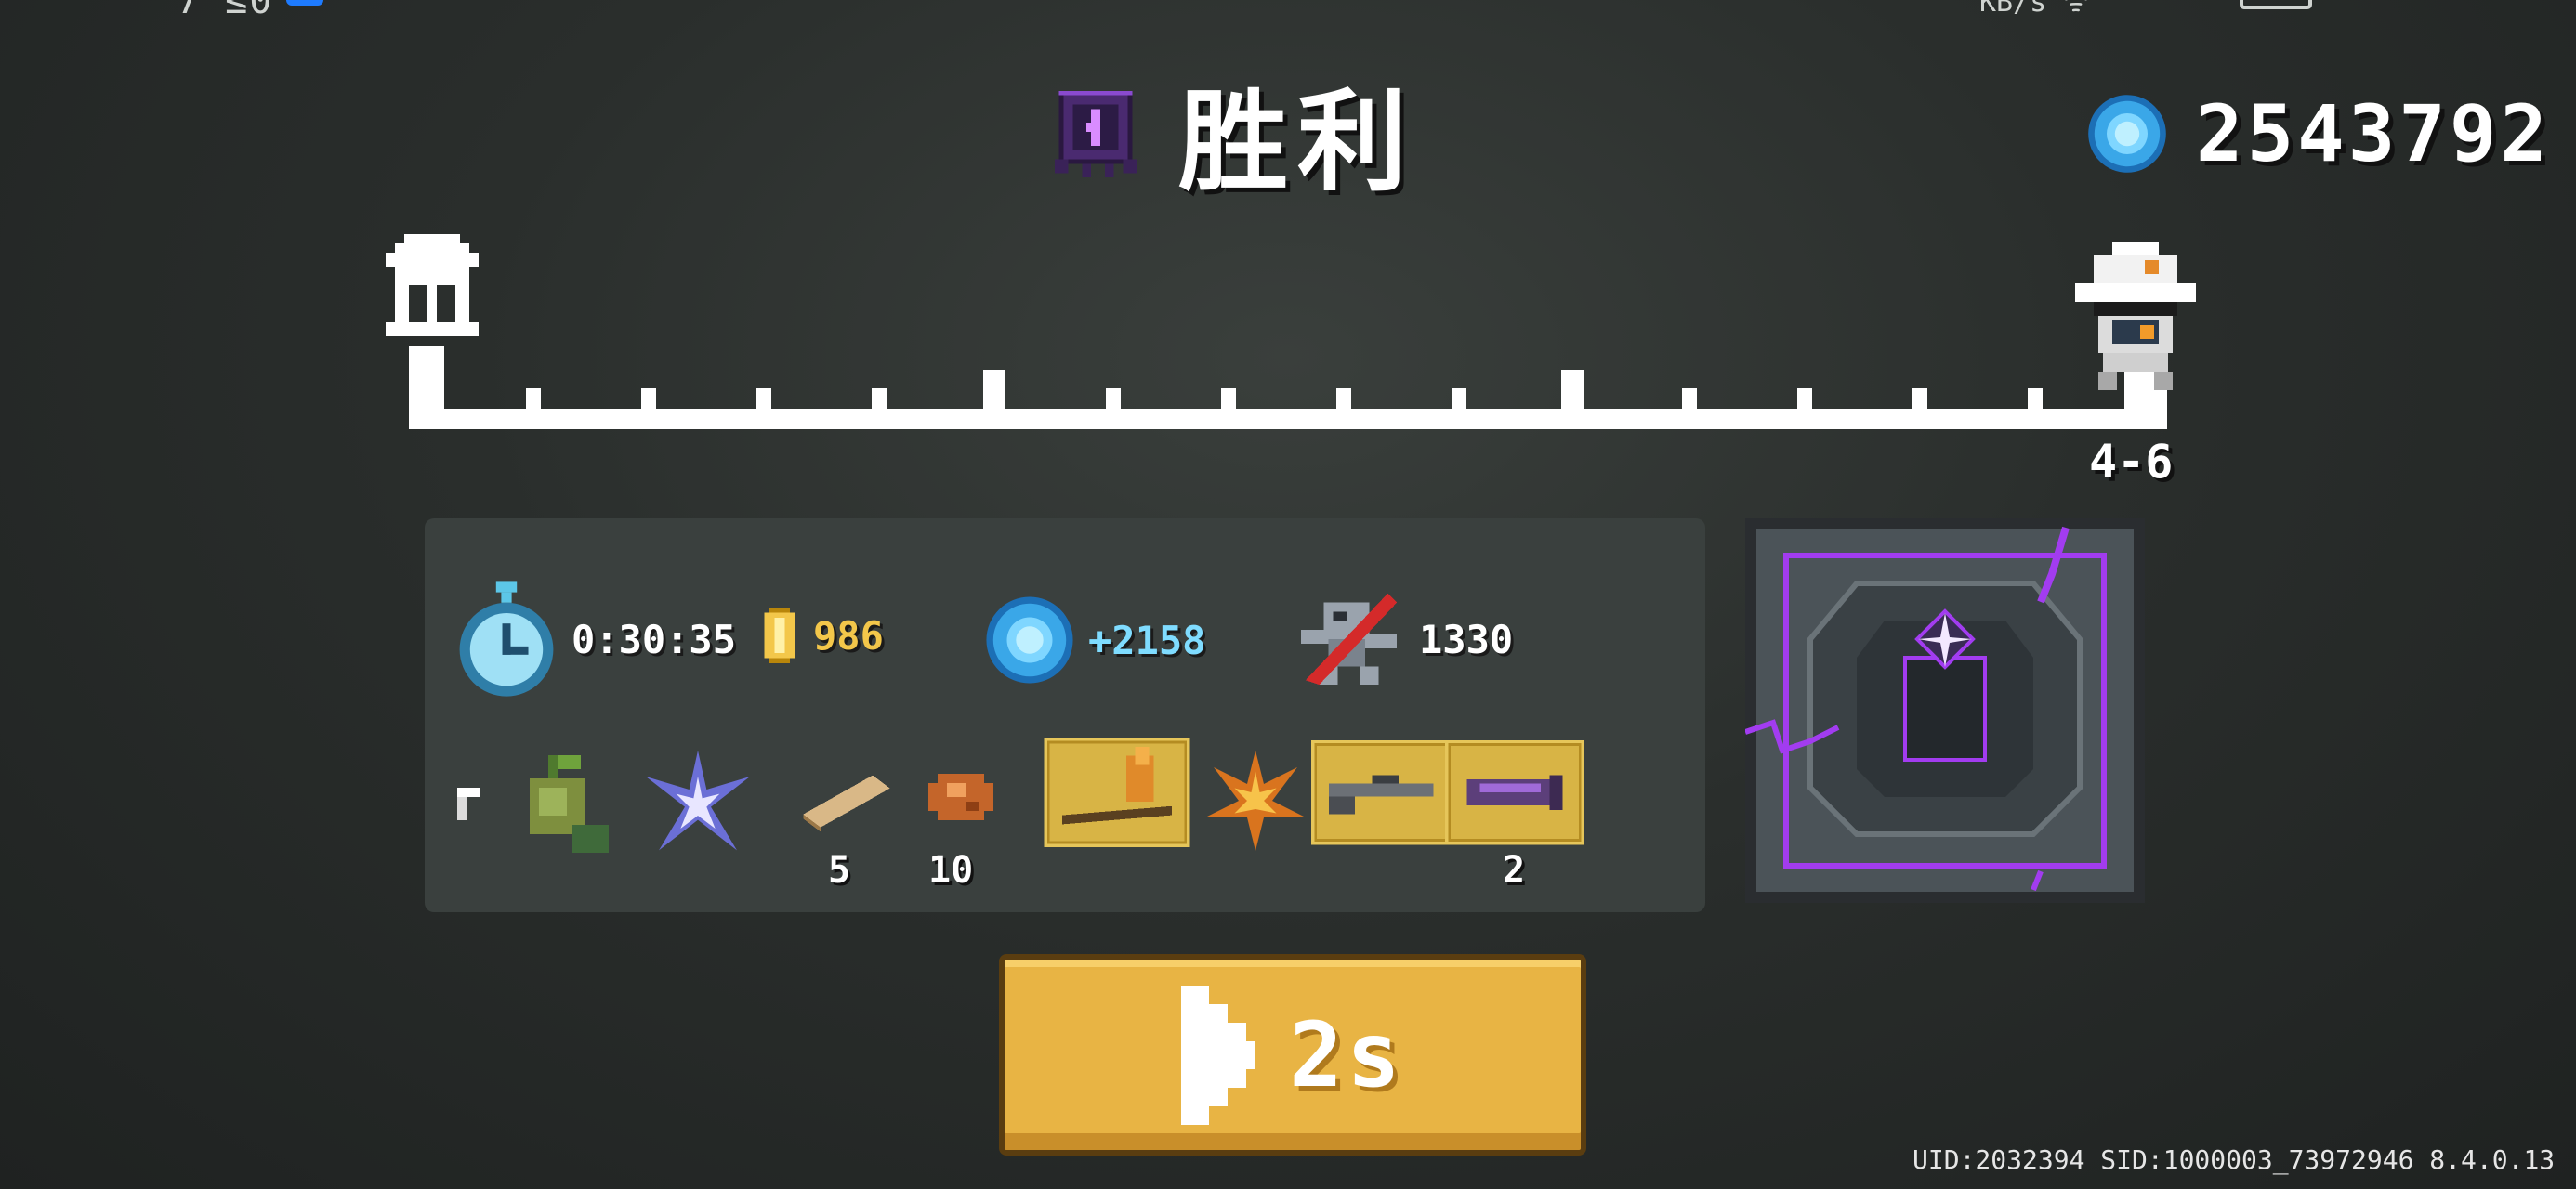 This screenshot has height=1189, width=2576. I want to click on kills-stat: 1330, so click(1404, 639).